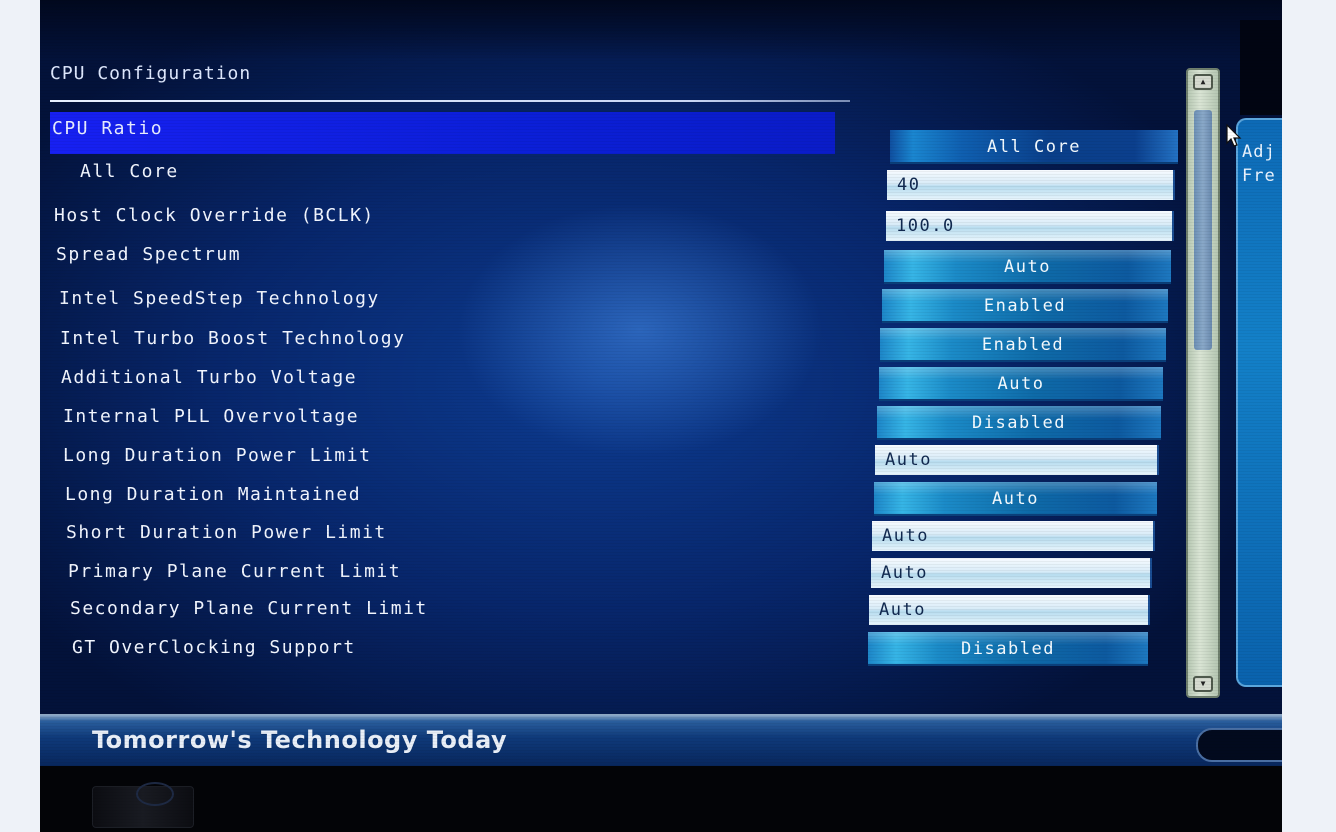  I want to click on setting-label-spread-spectrum: Spread Spectrum, so click(148, 255).